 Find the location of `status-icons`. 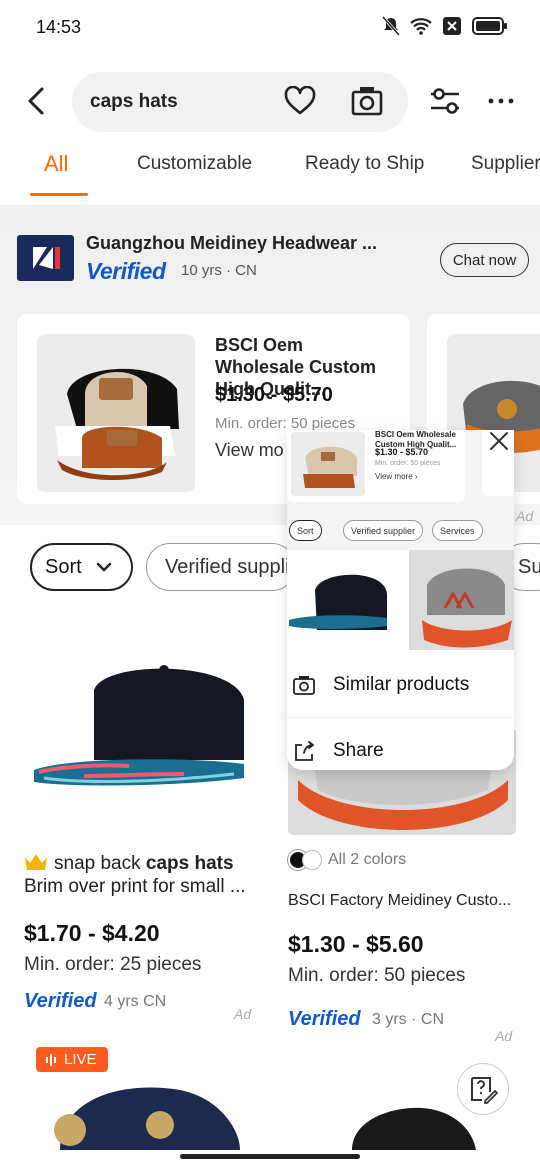

status-icons is located at coordinates (445, 26).